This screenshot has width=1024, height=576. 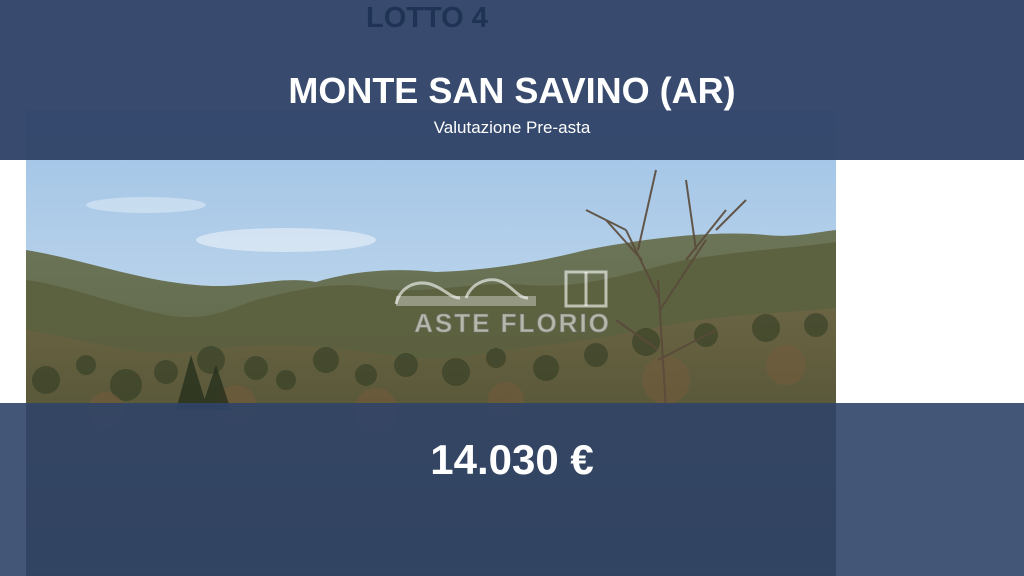 I want to click on watermark-text: ASTE FLORIO, so click(x=512, y=323).